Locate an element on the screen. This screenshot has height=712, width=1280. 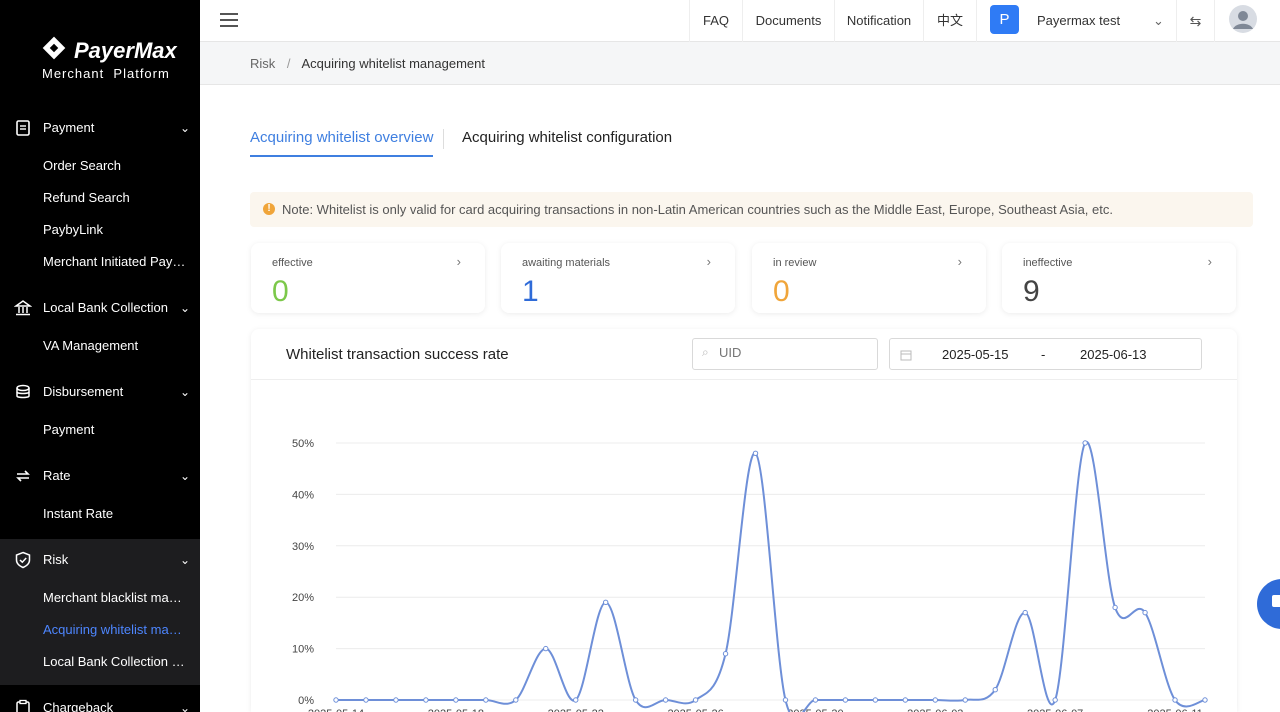
account-switcher: P Payermax test ⌄ is located at coordinates (1076, 21).